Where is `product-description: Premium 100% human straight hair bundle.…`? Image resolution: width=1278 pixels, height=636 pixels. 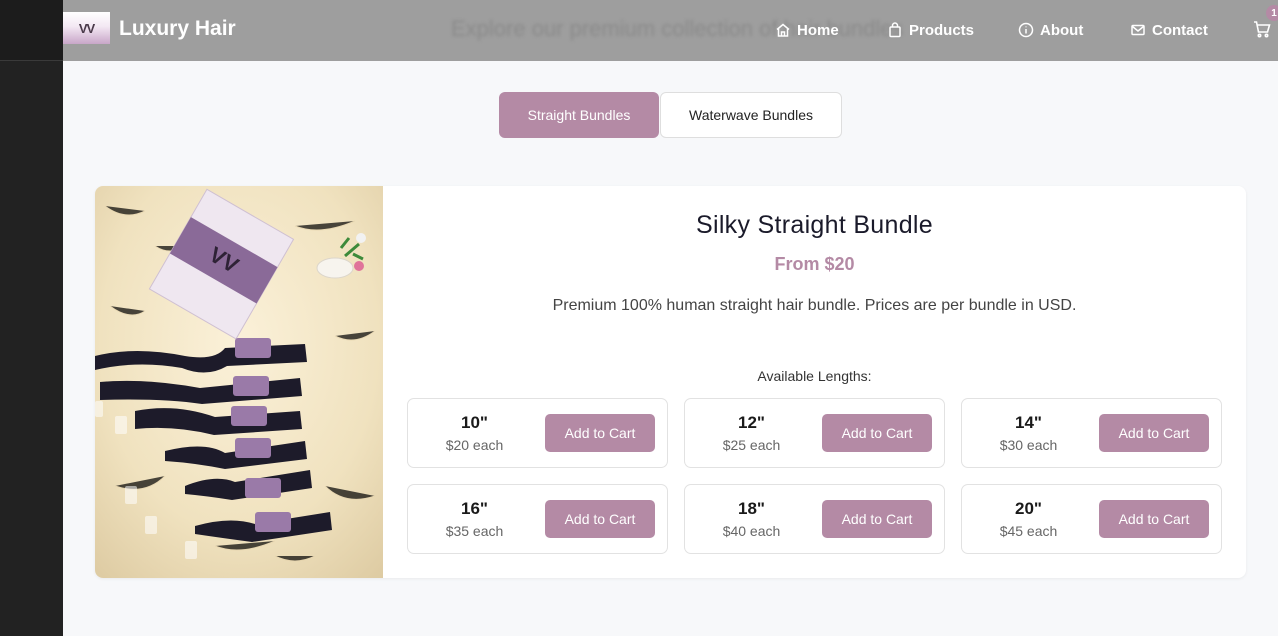 product-description: Premium 100% human straight hair bundle.… is located at coordinates (814, 305).